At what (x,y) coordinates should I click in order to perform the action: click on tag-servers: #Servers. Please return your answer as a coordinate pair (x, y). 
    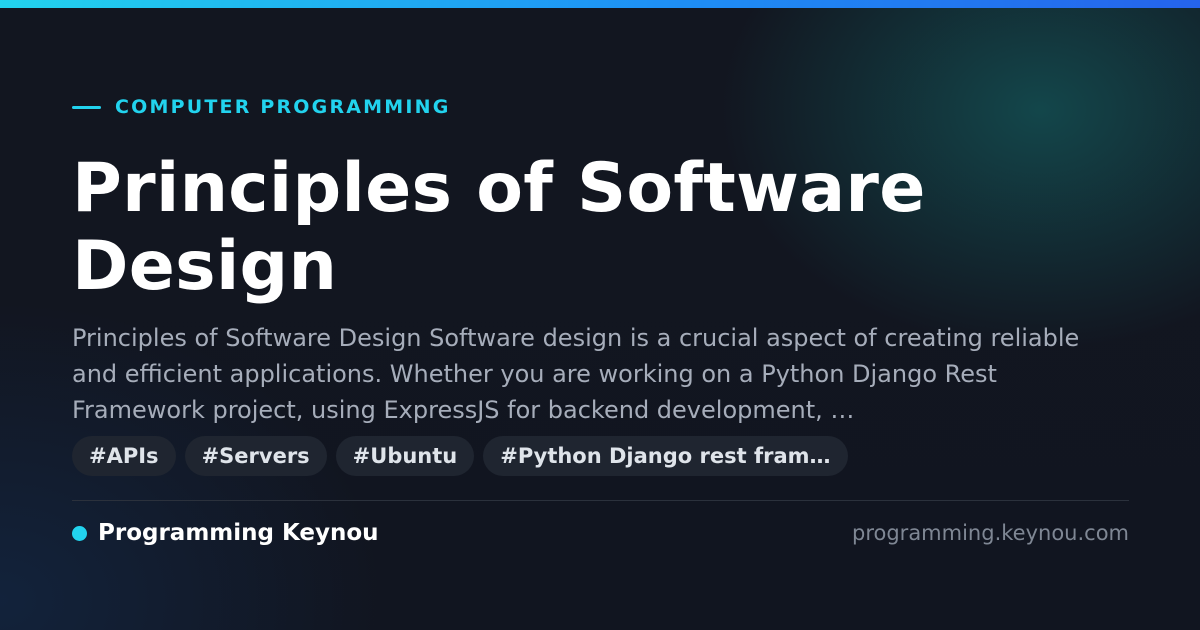
    Looking at the image, I should click on (255, 456).